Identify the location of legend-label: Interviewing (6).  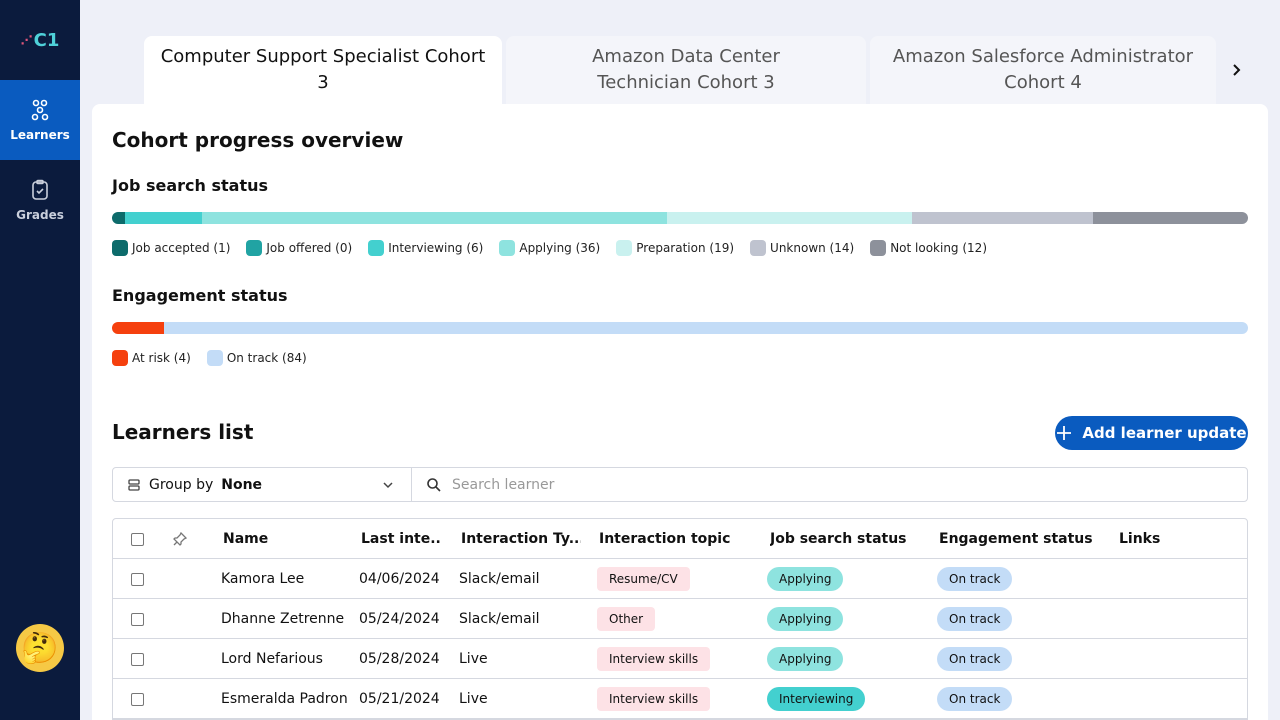
(436, 248).